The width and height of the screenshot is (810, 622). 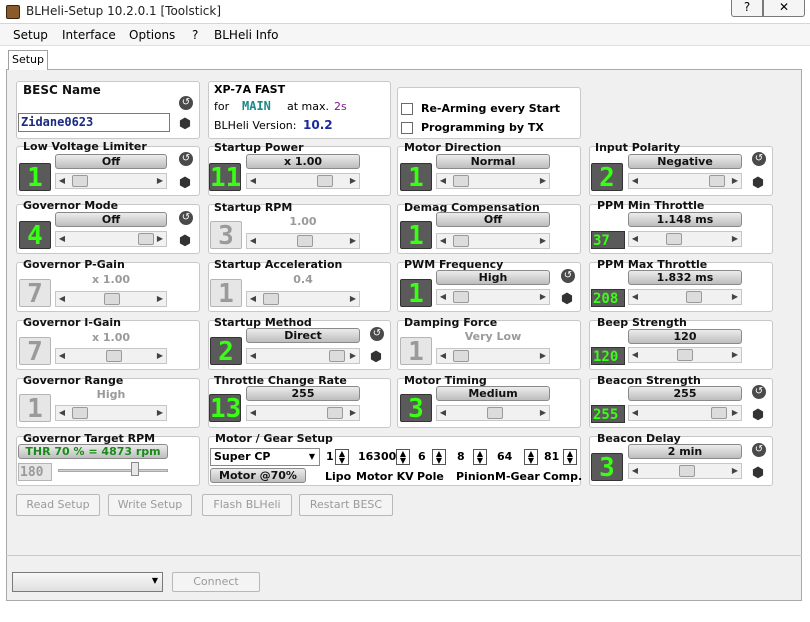 I want to click on governor-target-lcd: 180, so click(x=35, y=472).